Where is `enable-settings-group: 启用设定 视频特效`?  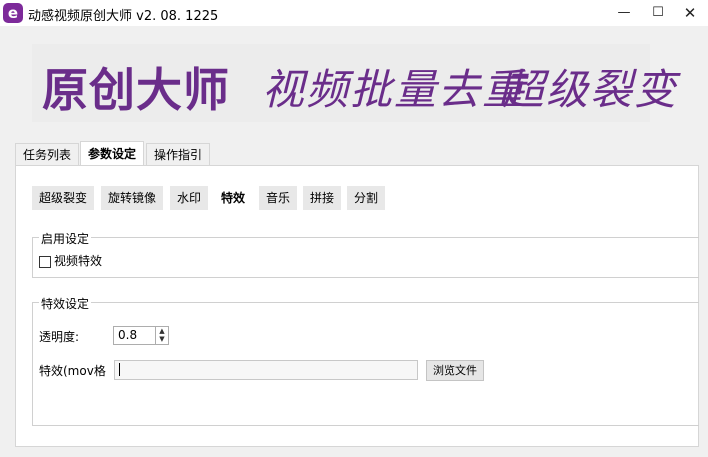
enable-settings-group: 启用设定 视频特效 is located at coordinates (365, 254).